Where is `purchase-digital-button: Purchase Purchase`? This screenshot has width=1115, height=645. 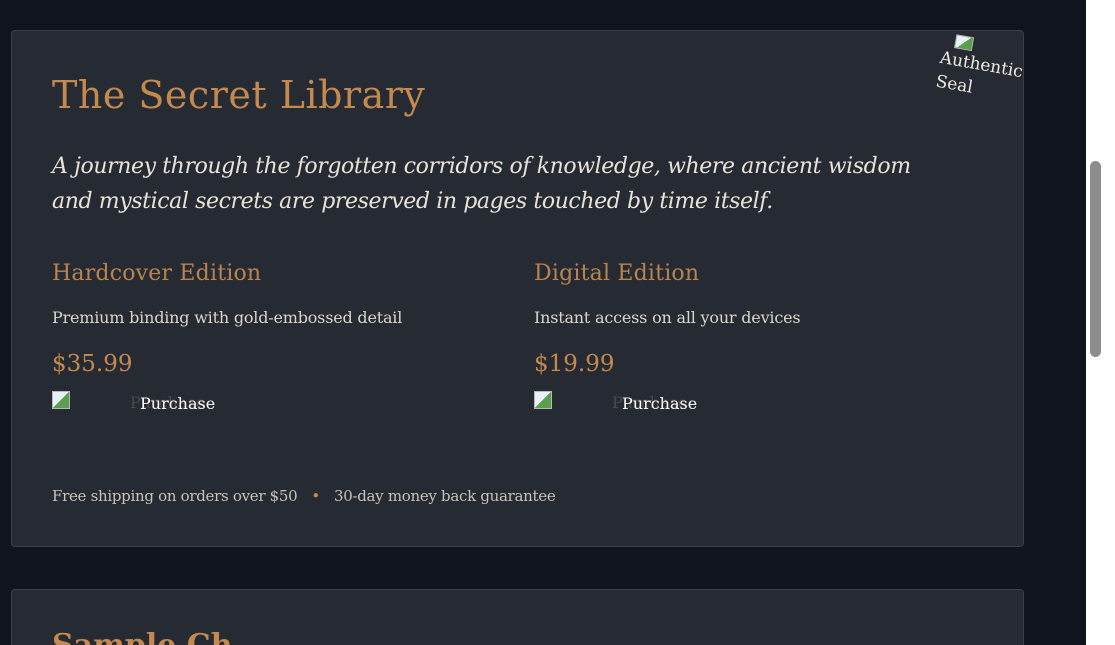 purchase-digital-button: Purchase Purchase is located at coordinates (634, 404).